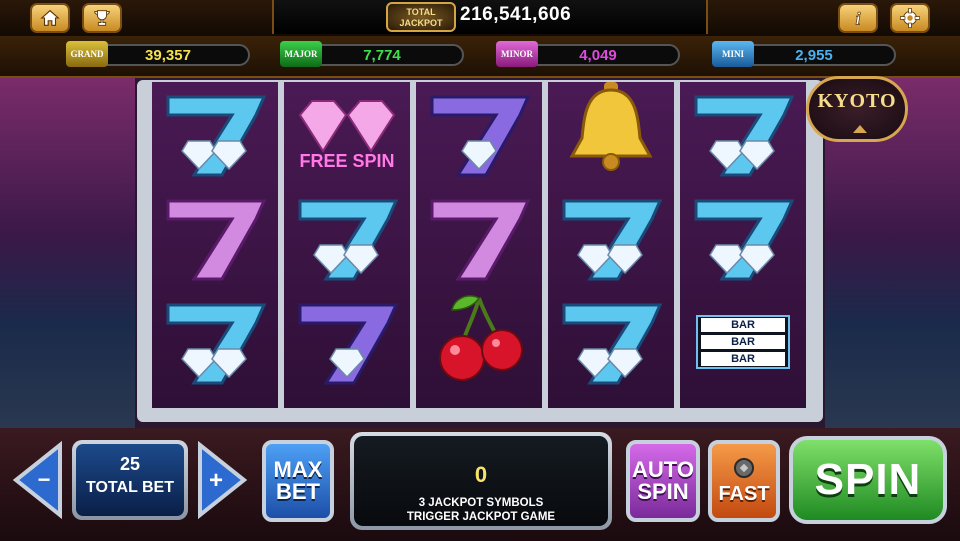  What do you see at coordinates (516, 14) in the screenshot?
I see `total-jackpot-value: 216,541,606` at bounding box center [516, 14].